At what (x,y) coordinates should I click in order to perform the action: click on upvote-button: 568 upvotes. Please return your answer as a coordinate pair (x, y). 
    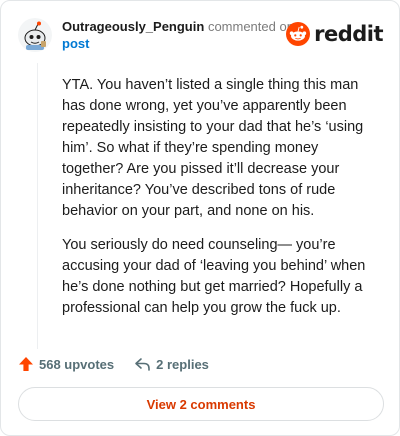
    Looking at the image, I should click on (66, 364).